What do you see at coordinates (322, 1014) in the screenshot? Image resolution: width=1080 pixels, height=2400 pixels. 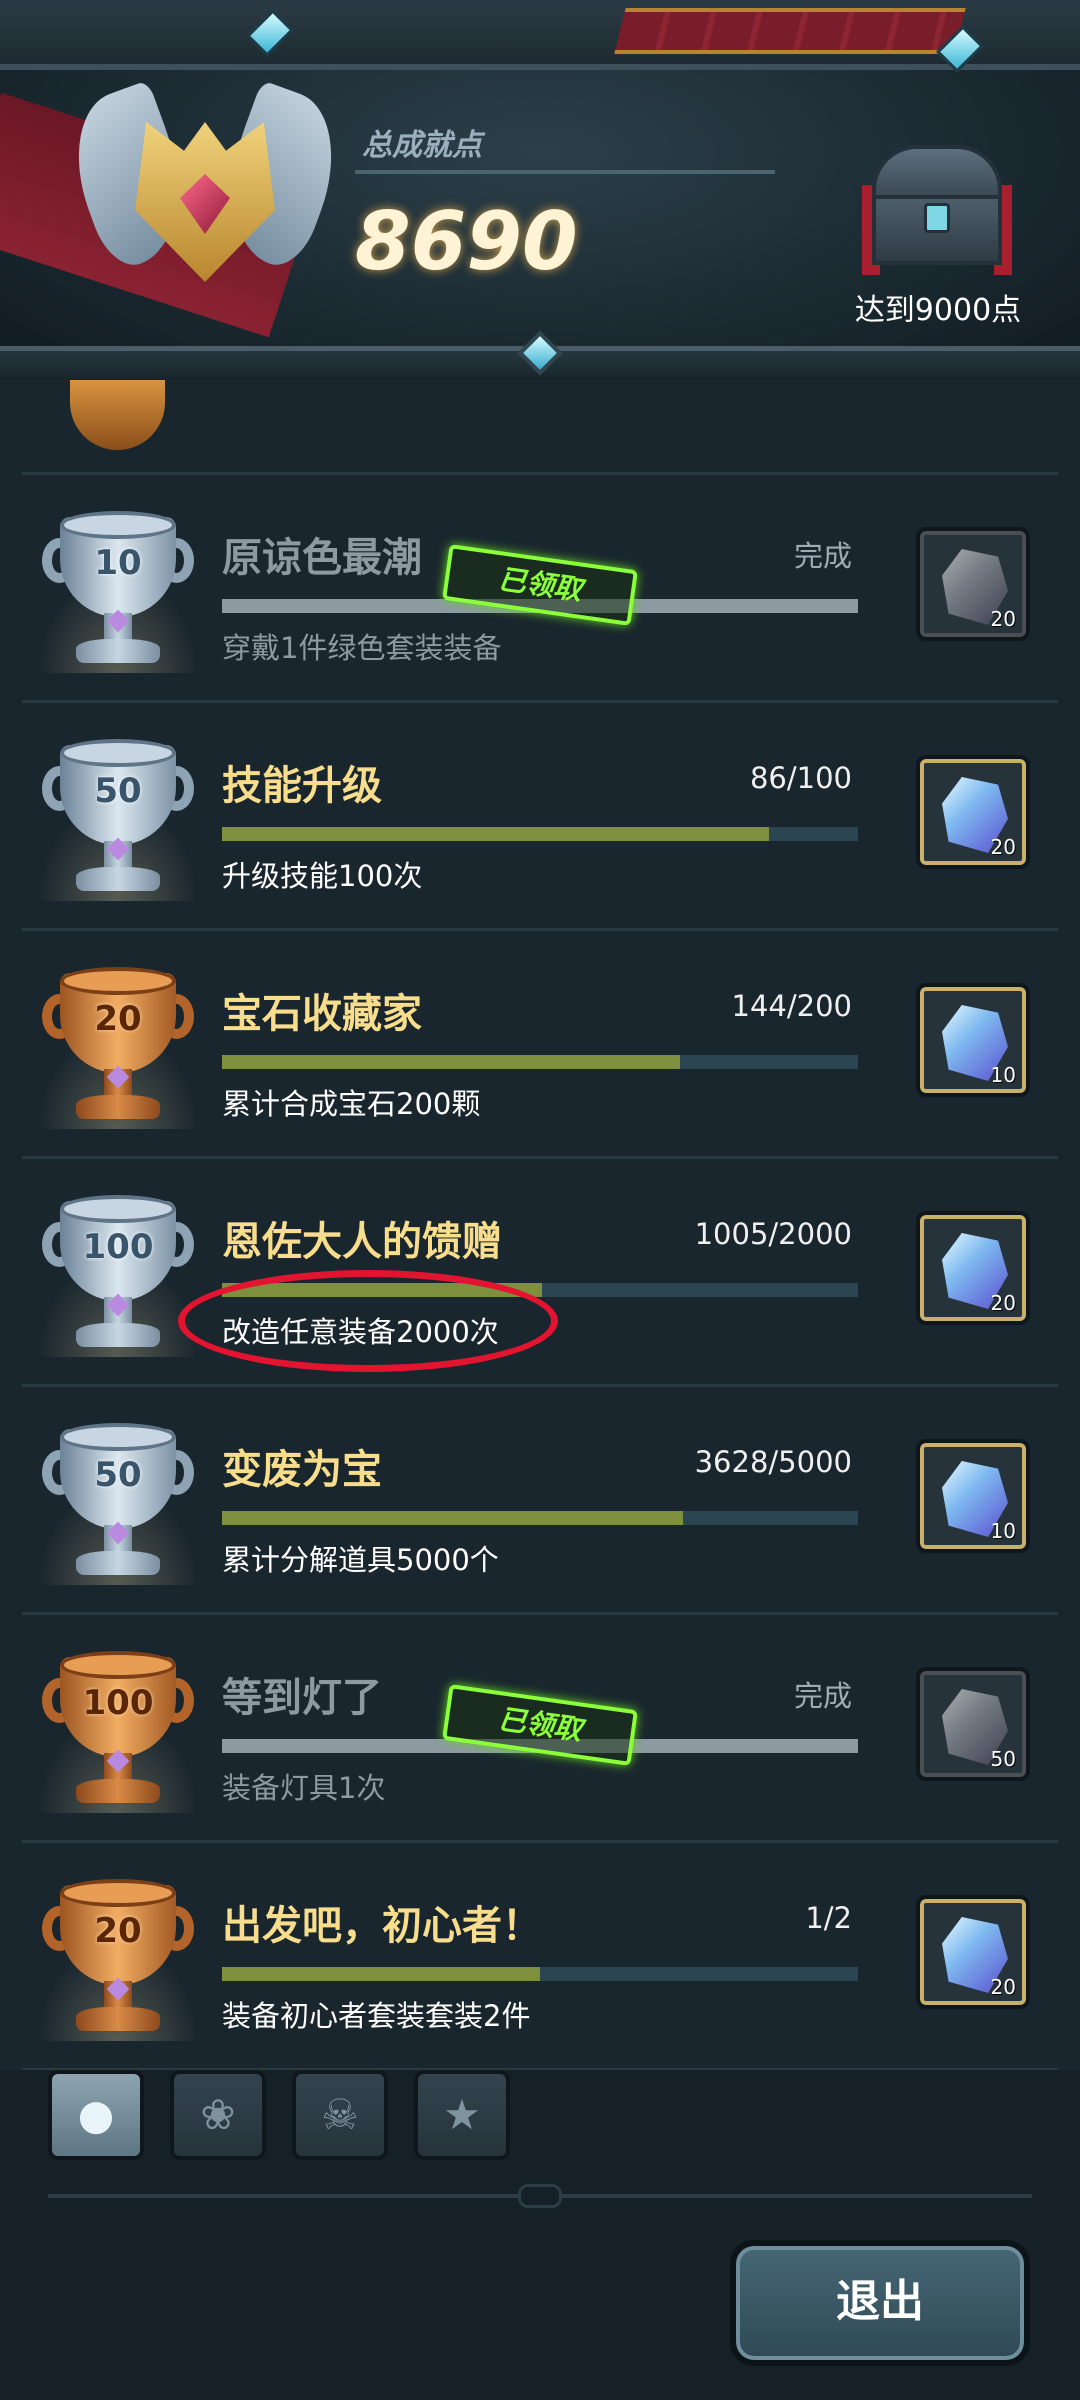 I see `achievement-title: 宝石收藏家` at bounding box center [322, 1014].